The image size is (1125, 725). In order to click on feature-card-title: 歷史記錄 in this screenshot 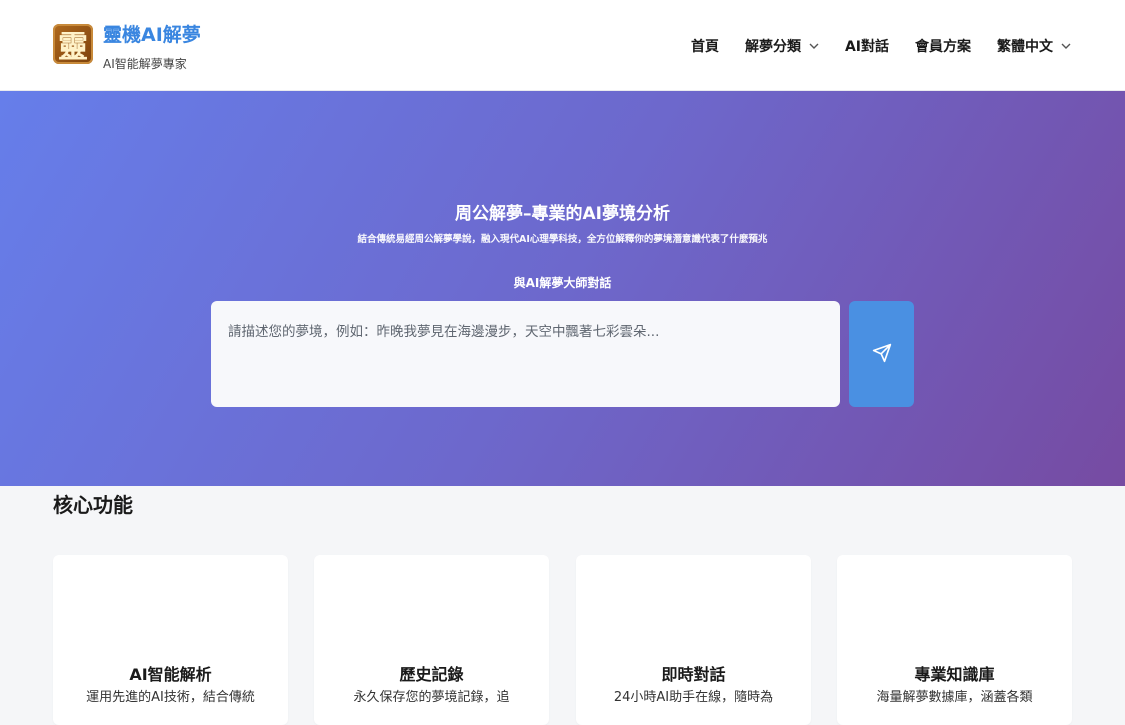, I will do `click(431, 674)`.